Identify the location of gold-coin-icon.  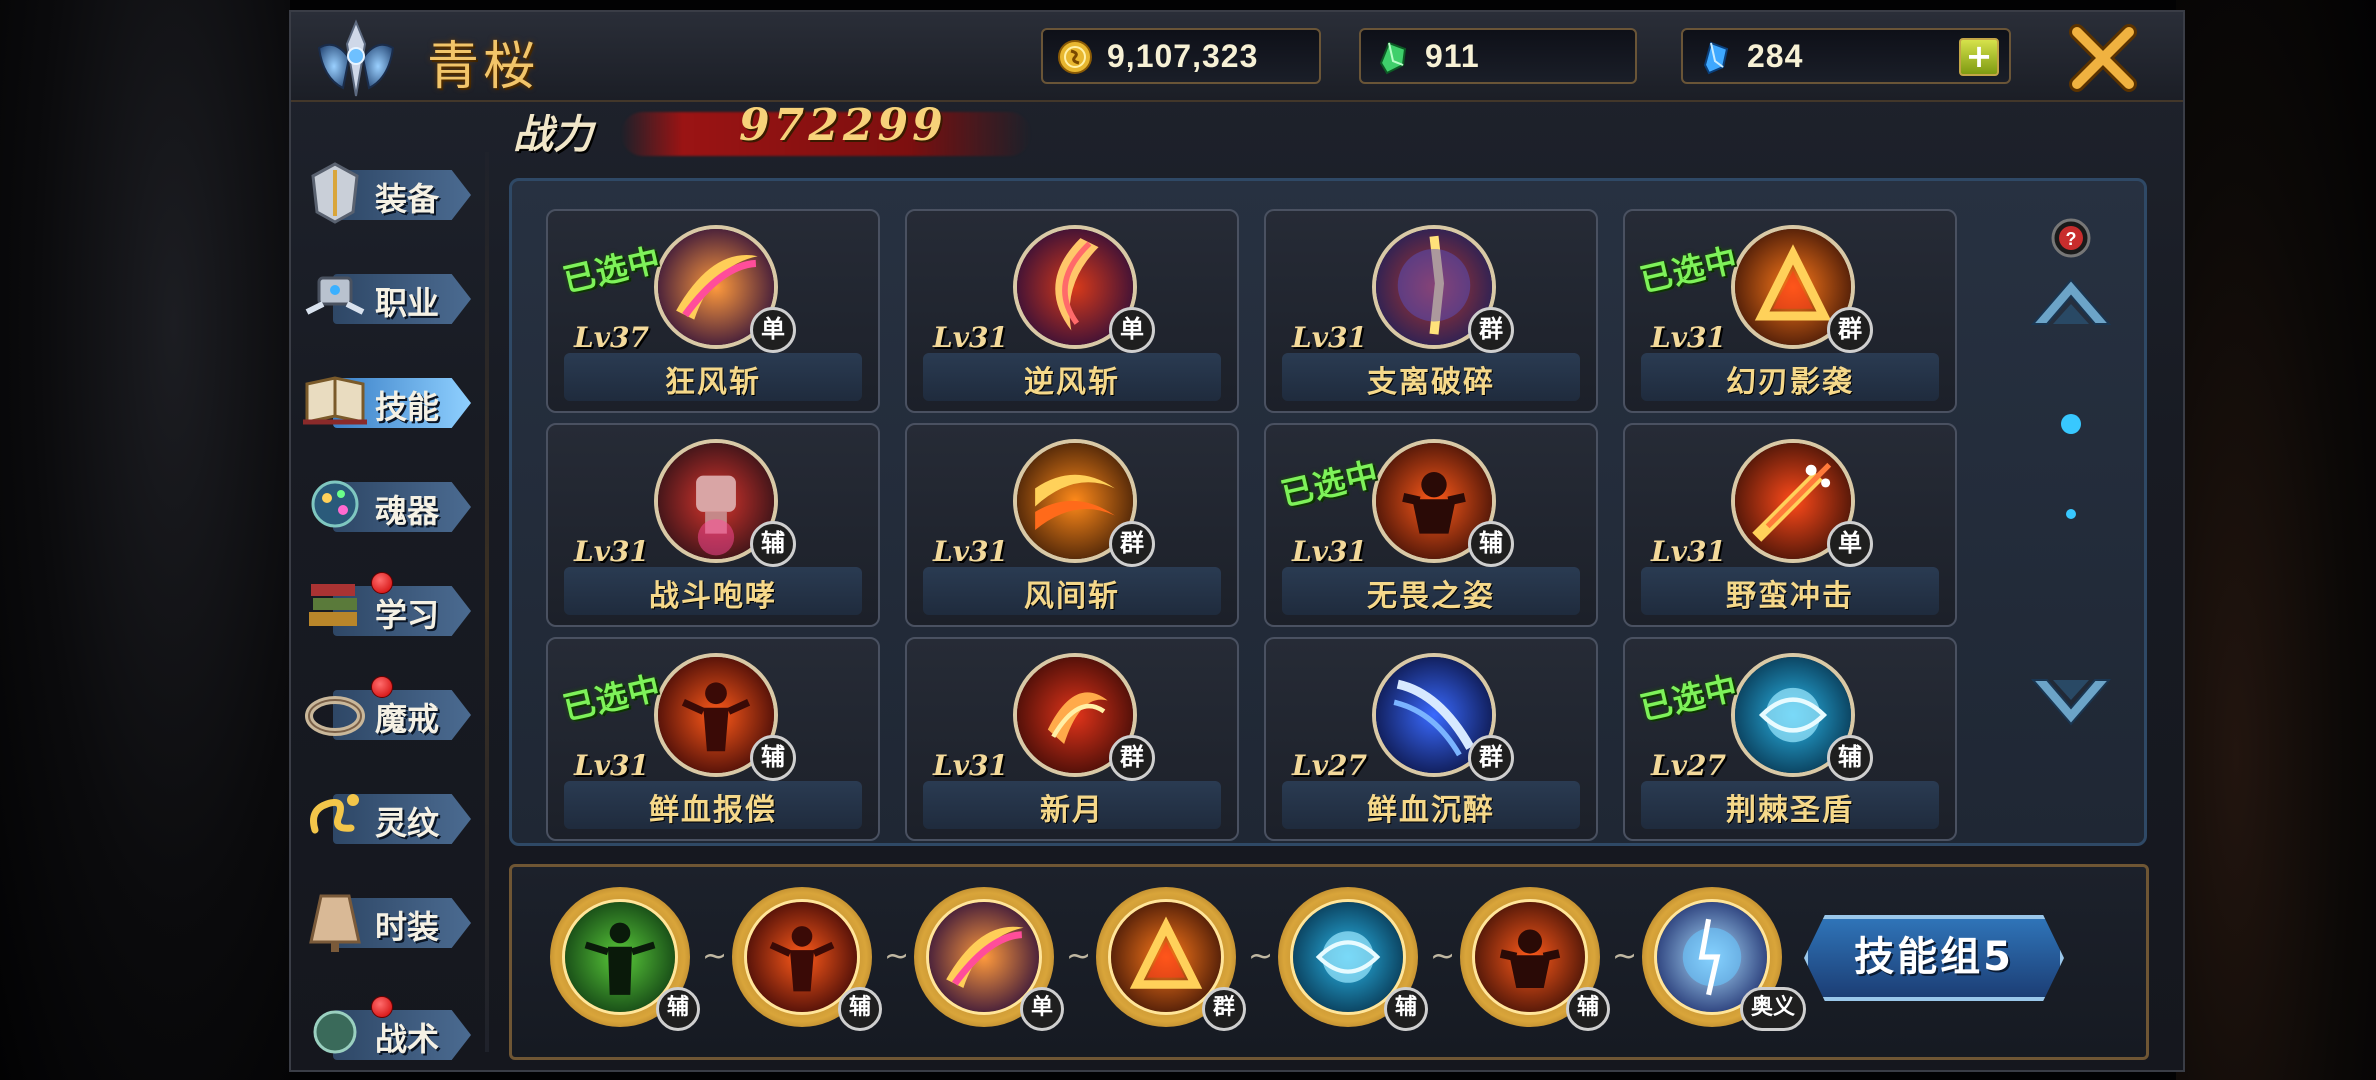
(1075, 57).